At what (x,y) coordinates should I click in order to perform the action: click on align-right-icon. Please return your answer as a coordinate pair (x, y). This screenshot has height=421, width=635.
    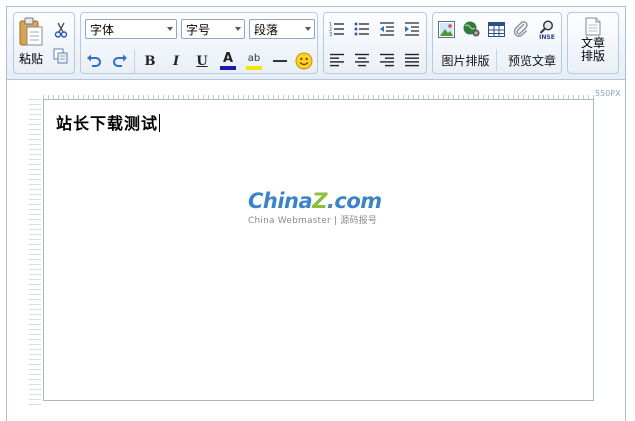
    Looking at the image, I should click on (387, 60).